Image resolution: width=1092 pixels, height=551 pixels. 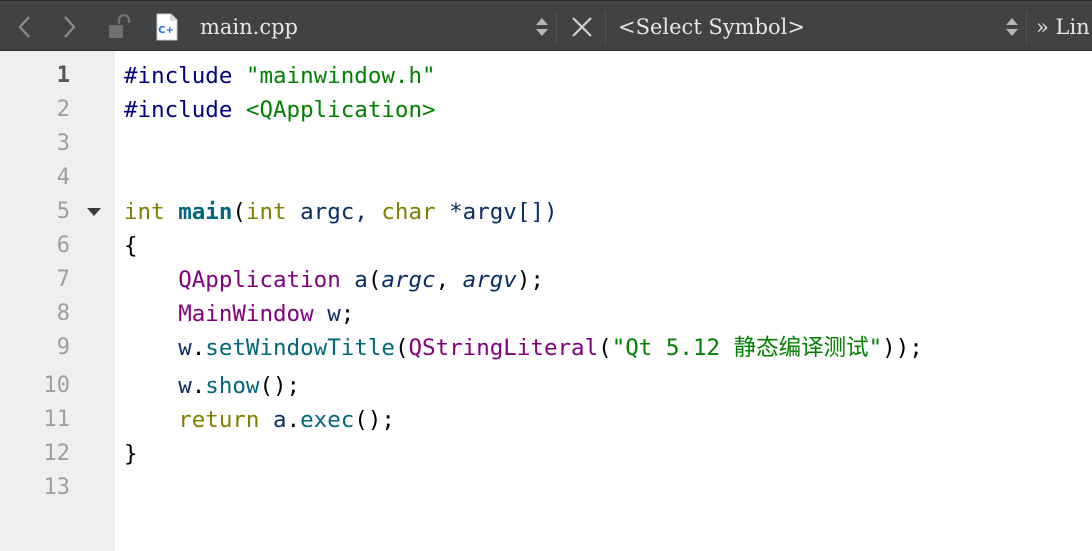 What do you see at coordinates (249, 26) in the screenshot?
I see `document-name: main.cpp` at bounding box center [249, 26].